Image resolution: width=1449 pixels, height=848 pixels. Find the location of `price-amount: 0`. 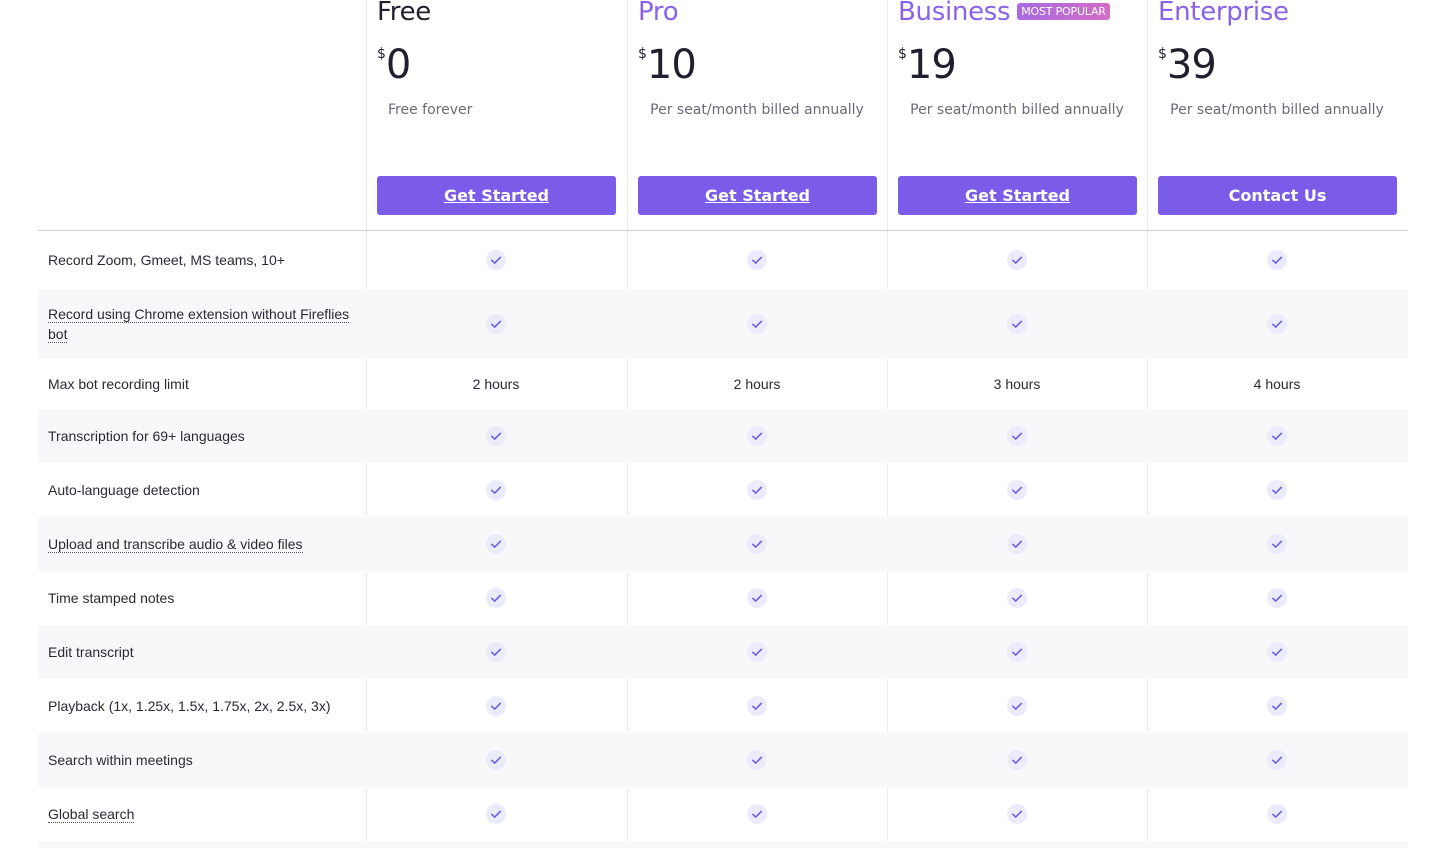

price-amount: 0 is located at coordinates (398, 65).